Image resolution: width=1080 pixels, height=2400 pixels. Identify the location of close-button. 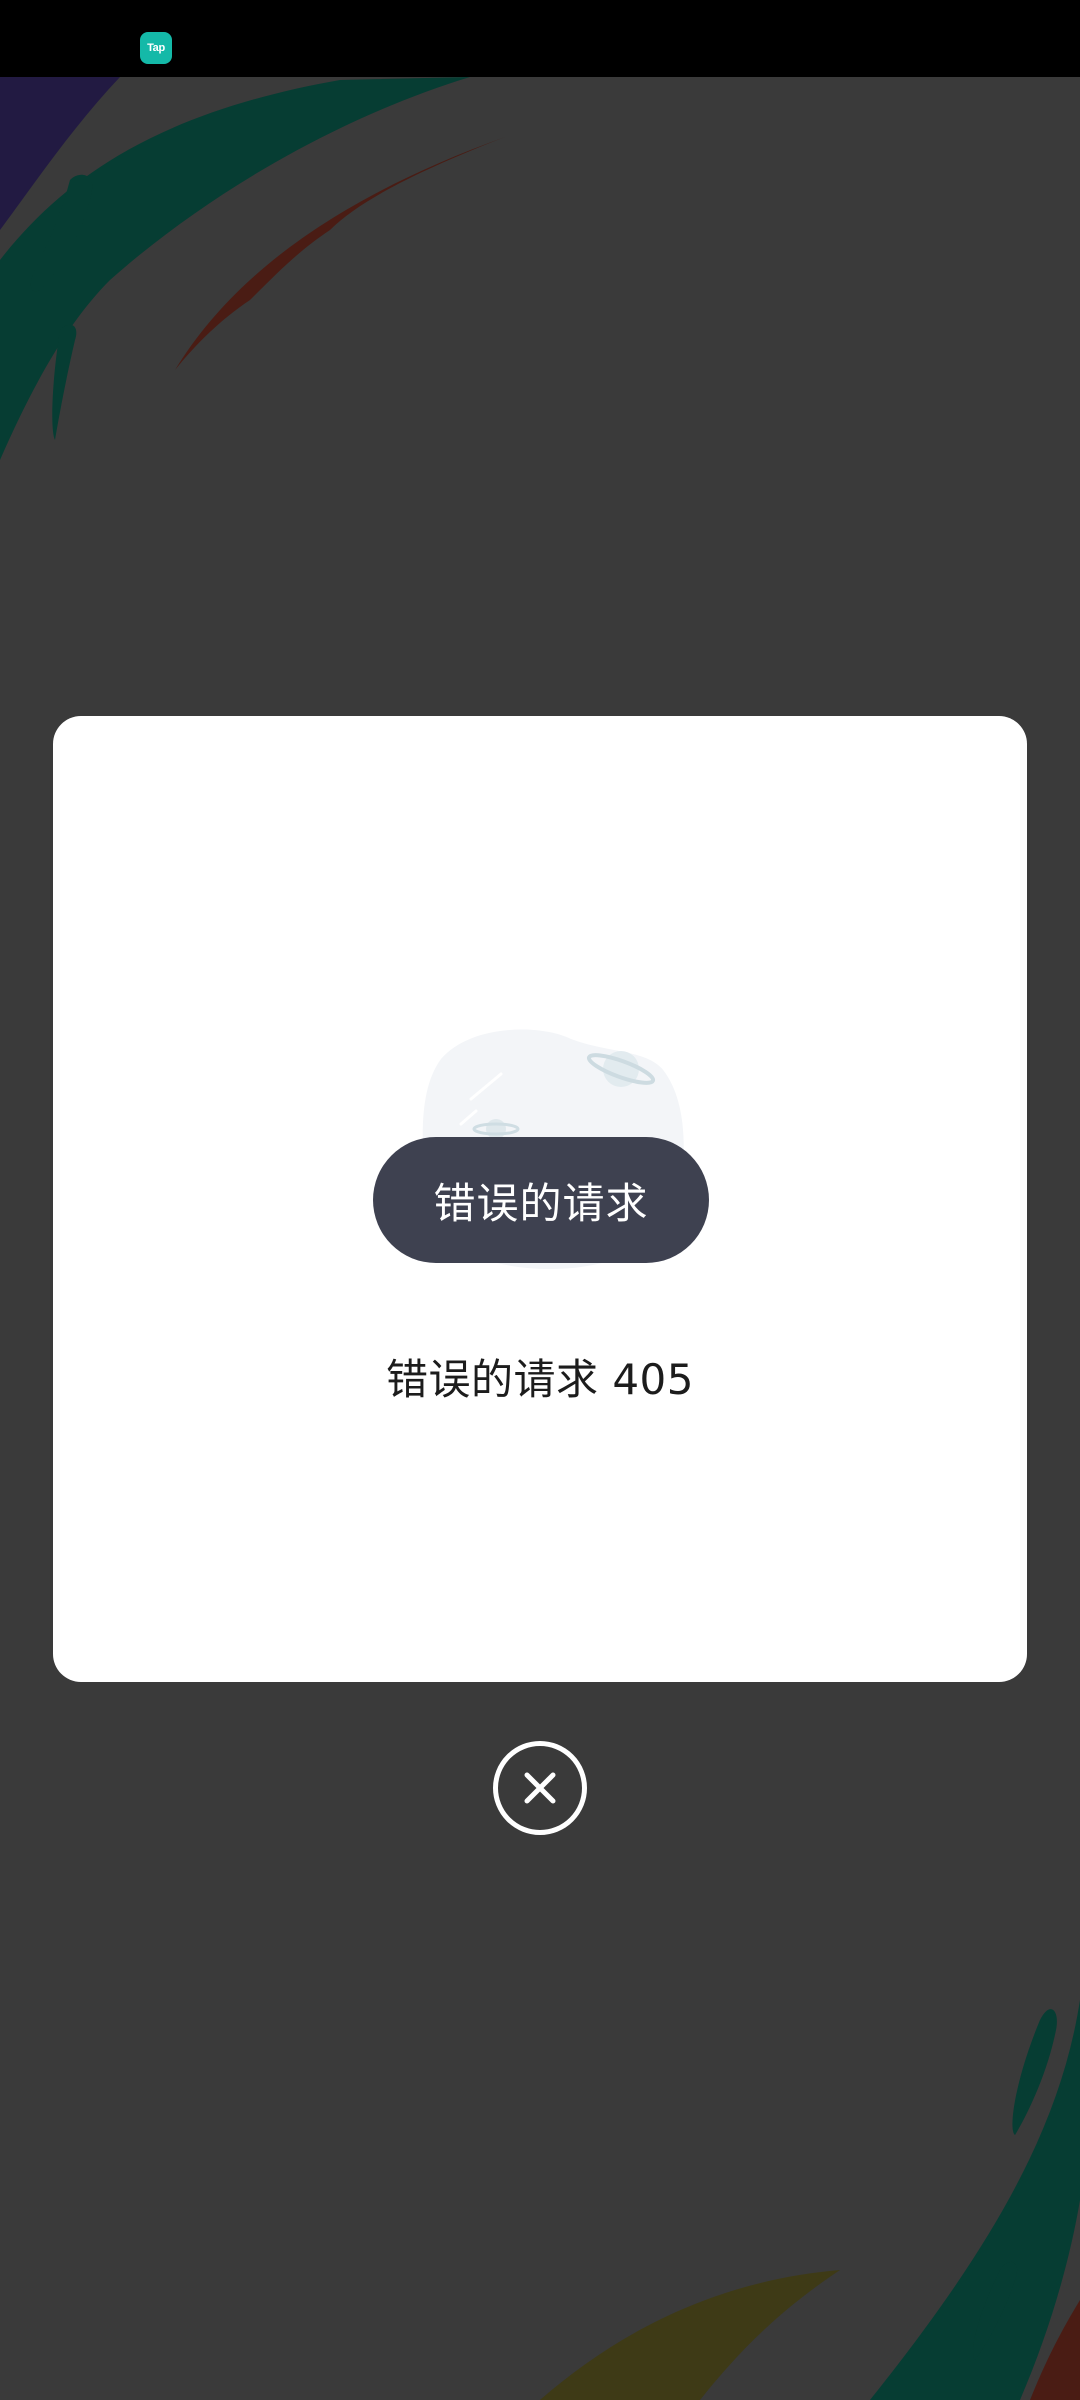
(540, 1788).